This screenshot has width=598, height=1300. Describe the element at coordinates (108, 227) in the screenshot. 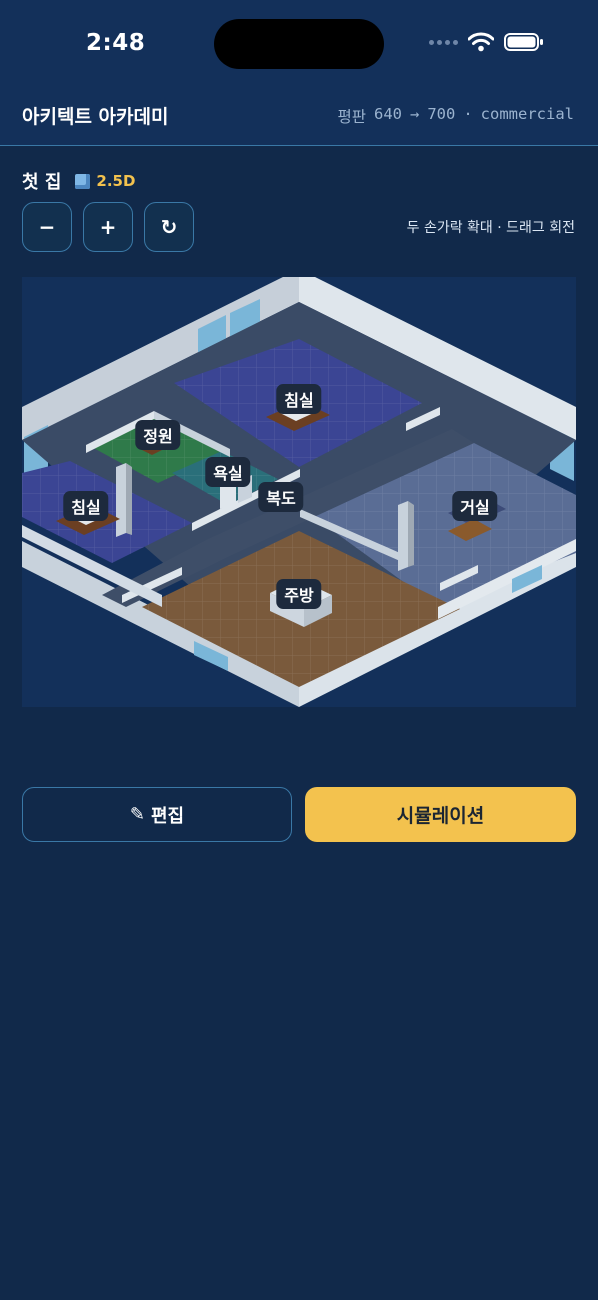

I see `zoom-in-button: +` at that location.